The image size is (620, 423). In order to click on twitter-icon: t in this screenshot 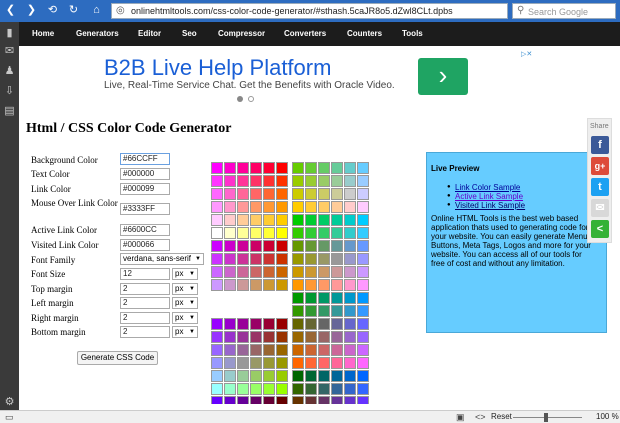, I will do `click(600, 187)`.